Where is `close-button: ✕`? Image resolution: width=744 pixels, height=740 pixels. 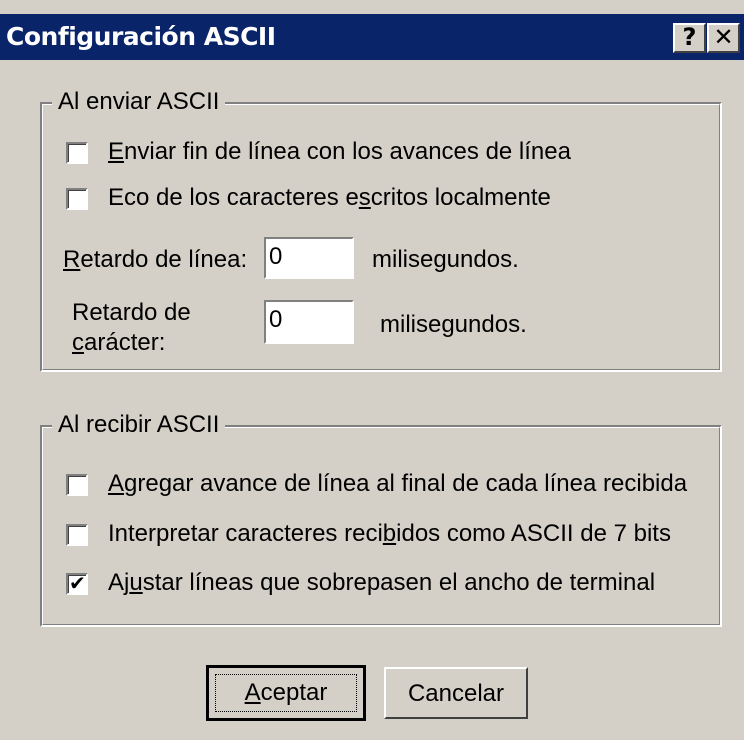
close-button: ✕ is located at coordinates (723, 38).